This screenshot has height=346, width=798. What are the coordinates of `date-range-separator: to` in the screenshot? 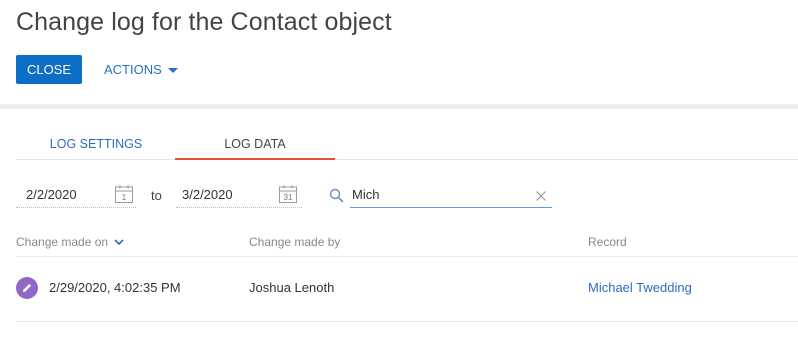 It's located at (156, 195).